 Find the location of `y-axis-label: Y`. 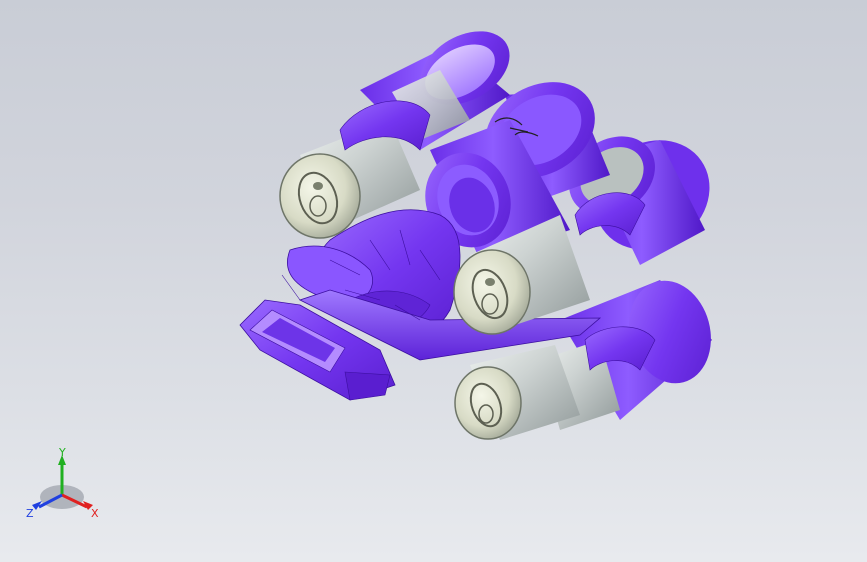

y-axis-label: Y is located at coordinates (62, 452).